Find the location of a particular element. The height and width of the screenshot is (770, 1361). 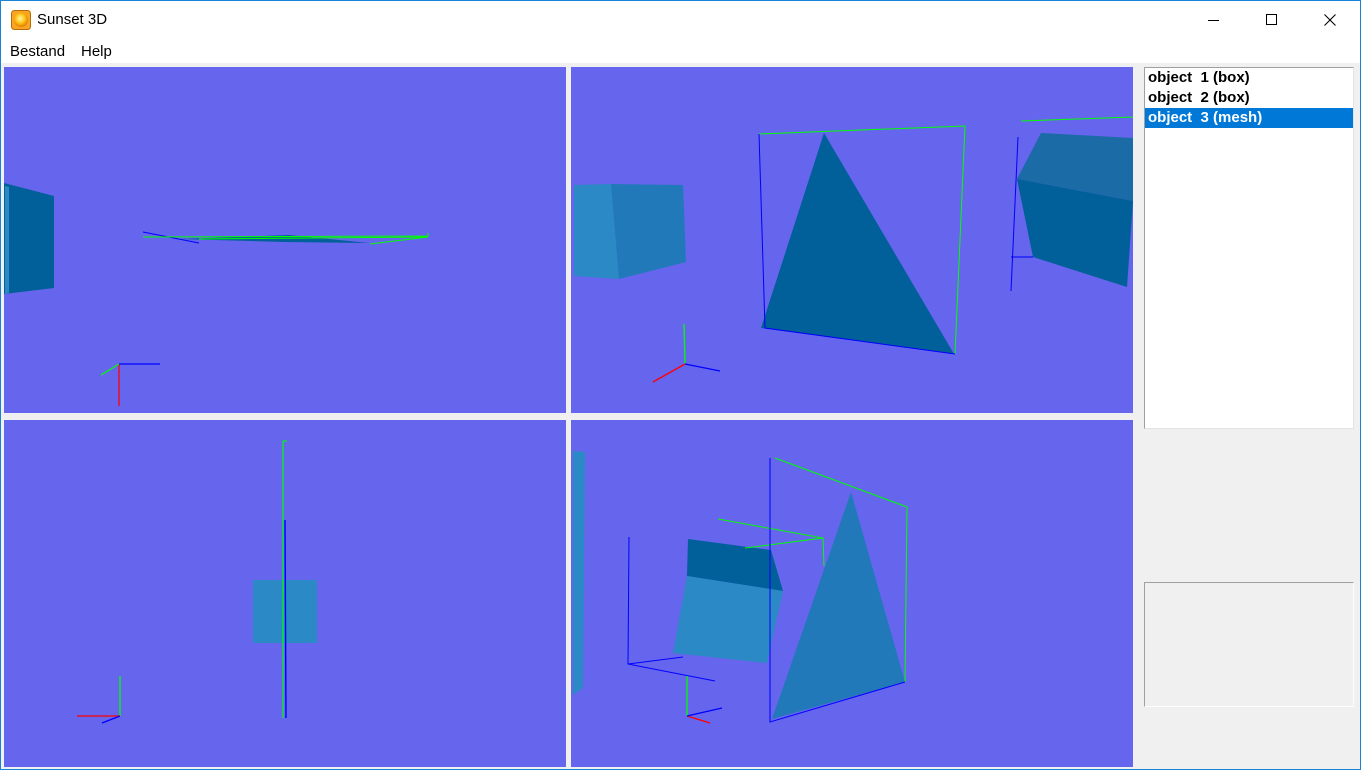

list-item-object-3: object 3 (mesh) is located at coordinates (1249, 118).